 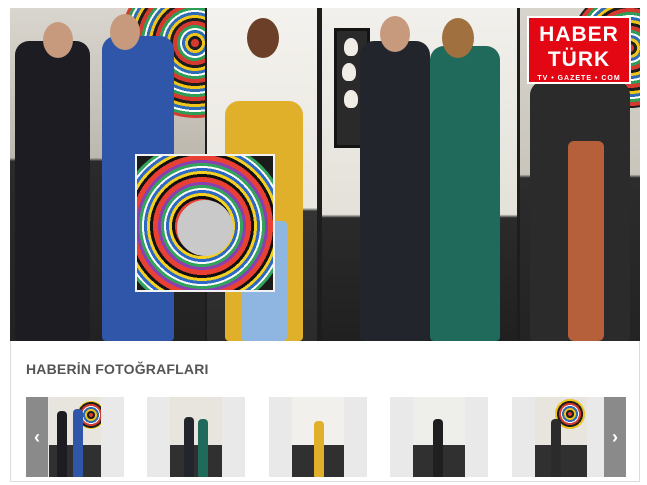 I want to click on next-photos-button: ›, so click(x=615, y=437).